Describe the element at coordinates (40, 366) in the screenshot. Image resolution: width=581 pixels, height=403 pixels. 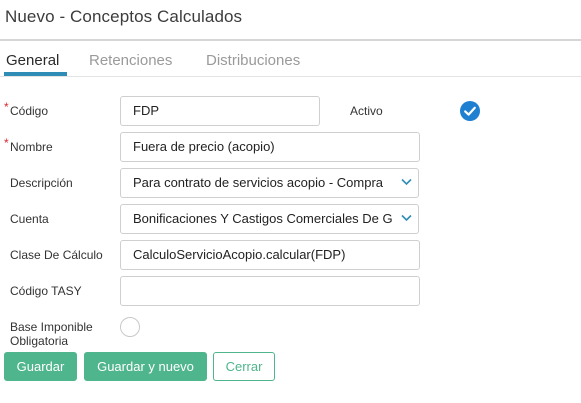
I see `save-button: Guardar` at that location.